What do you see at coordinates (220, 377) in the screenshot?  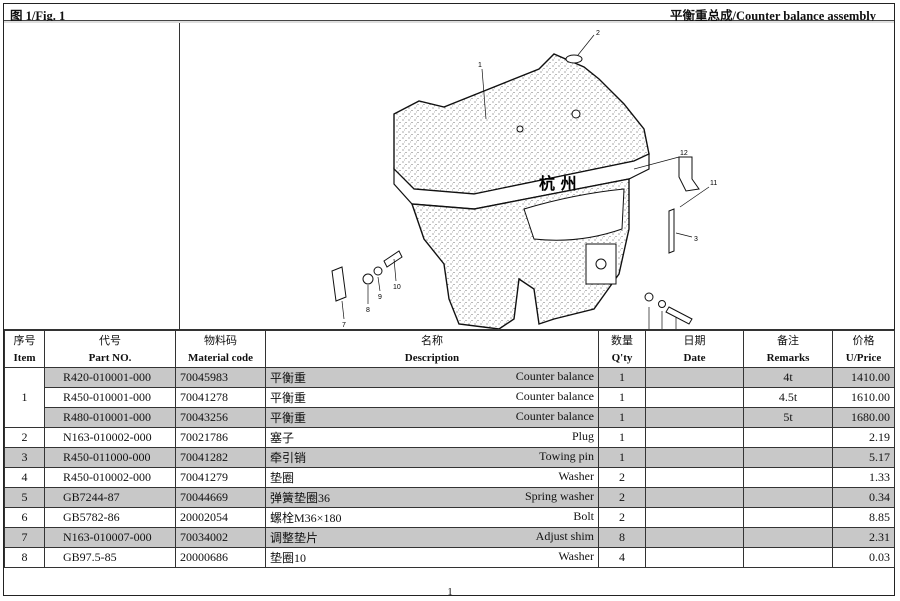 I see `cell-material-code: 70045983` at bounding box center [220, 377].